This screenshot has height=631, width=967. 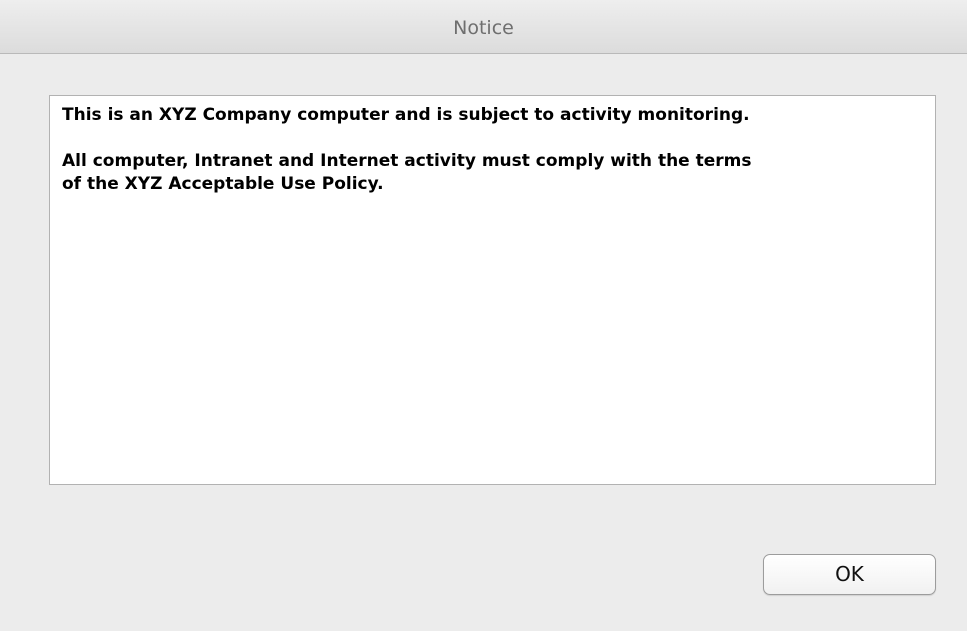 I want to click on title-bar: Notice, so click(x=483, y=27).